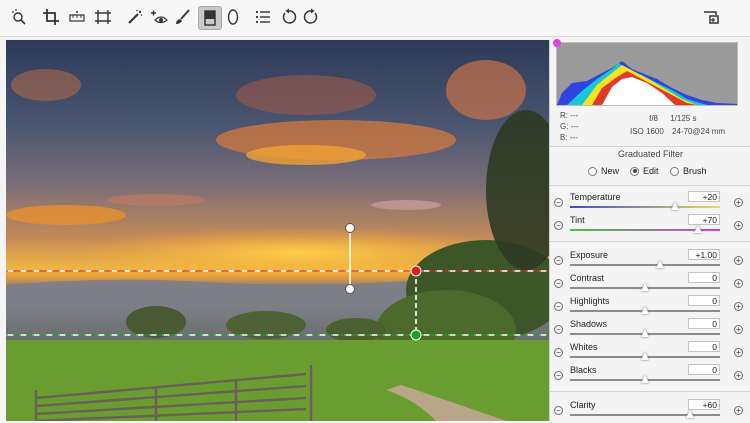  I want to click on clarity-slider: − Clarity +60 +, so click(650, 411).